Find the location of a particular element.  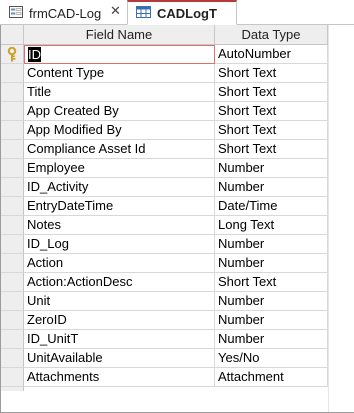

table-row: ZeroID Number is located at coordinates (164, 320).